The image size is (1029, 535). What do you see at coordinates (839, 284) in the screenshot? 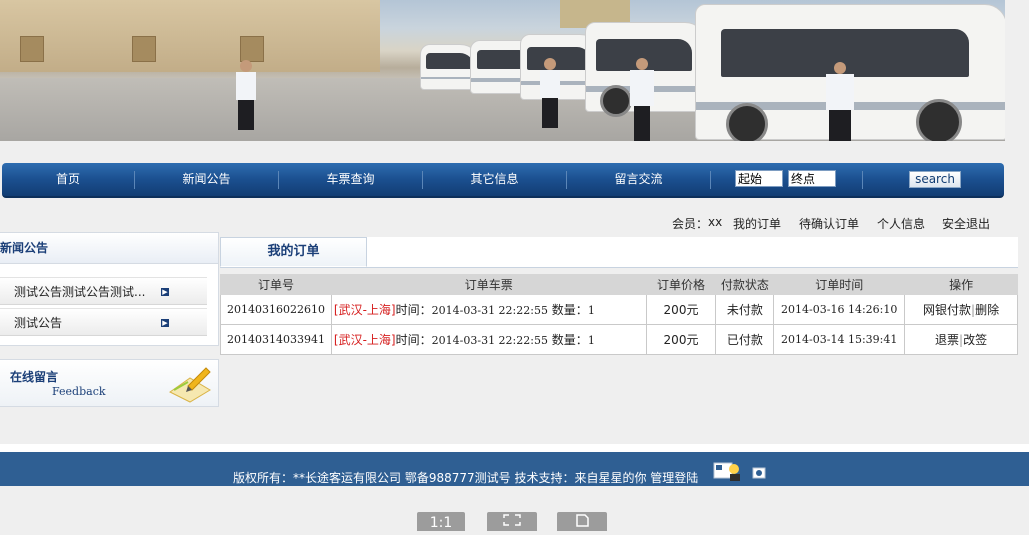
I see `col-order-time: 订单时间` at bounding box center [839, 284].